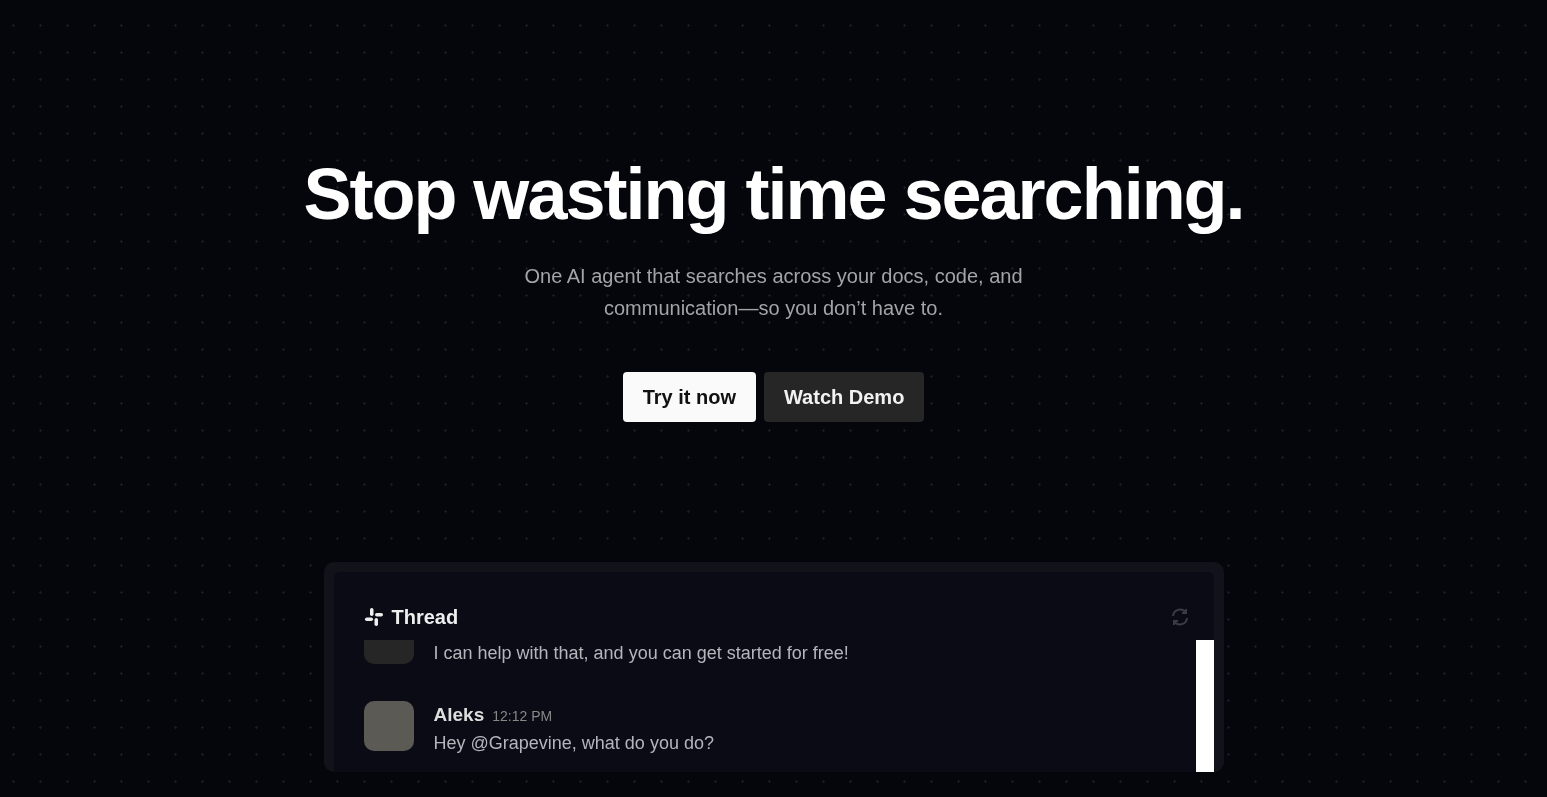 This screenshot has height=797, width=1547. What do you see at coordinates (425, 618) in the screenshot?
I see `thread-title: Thread` at bounding box center [425, 618].